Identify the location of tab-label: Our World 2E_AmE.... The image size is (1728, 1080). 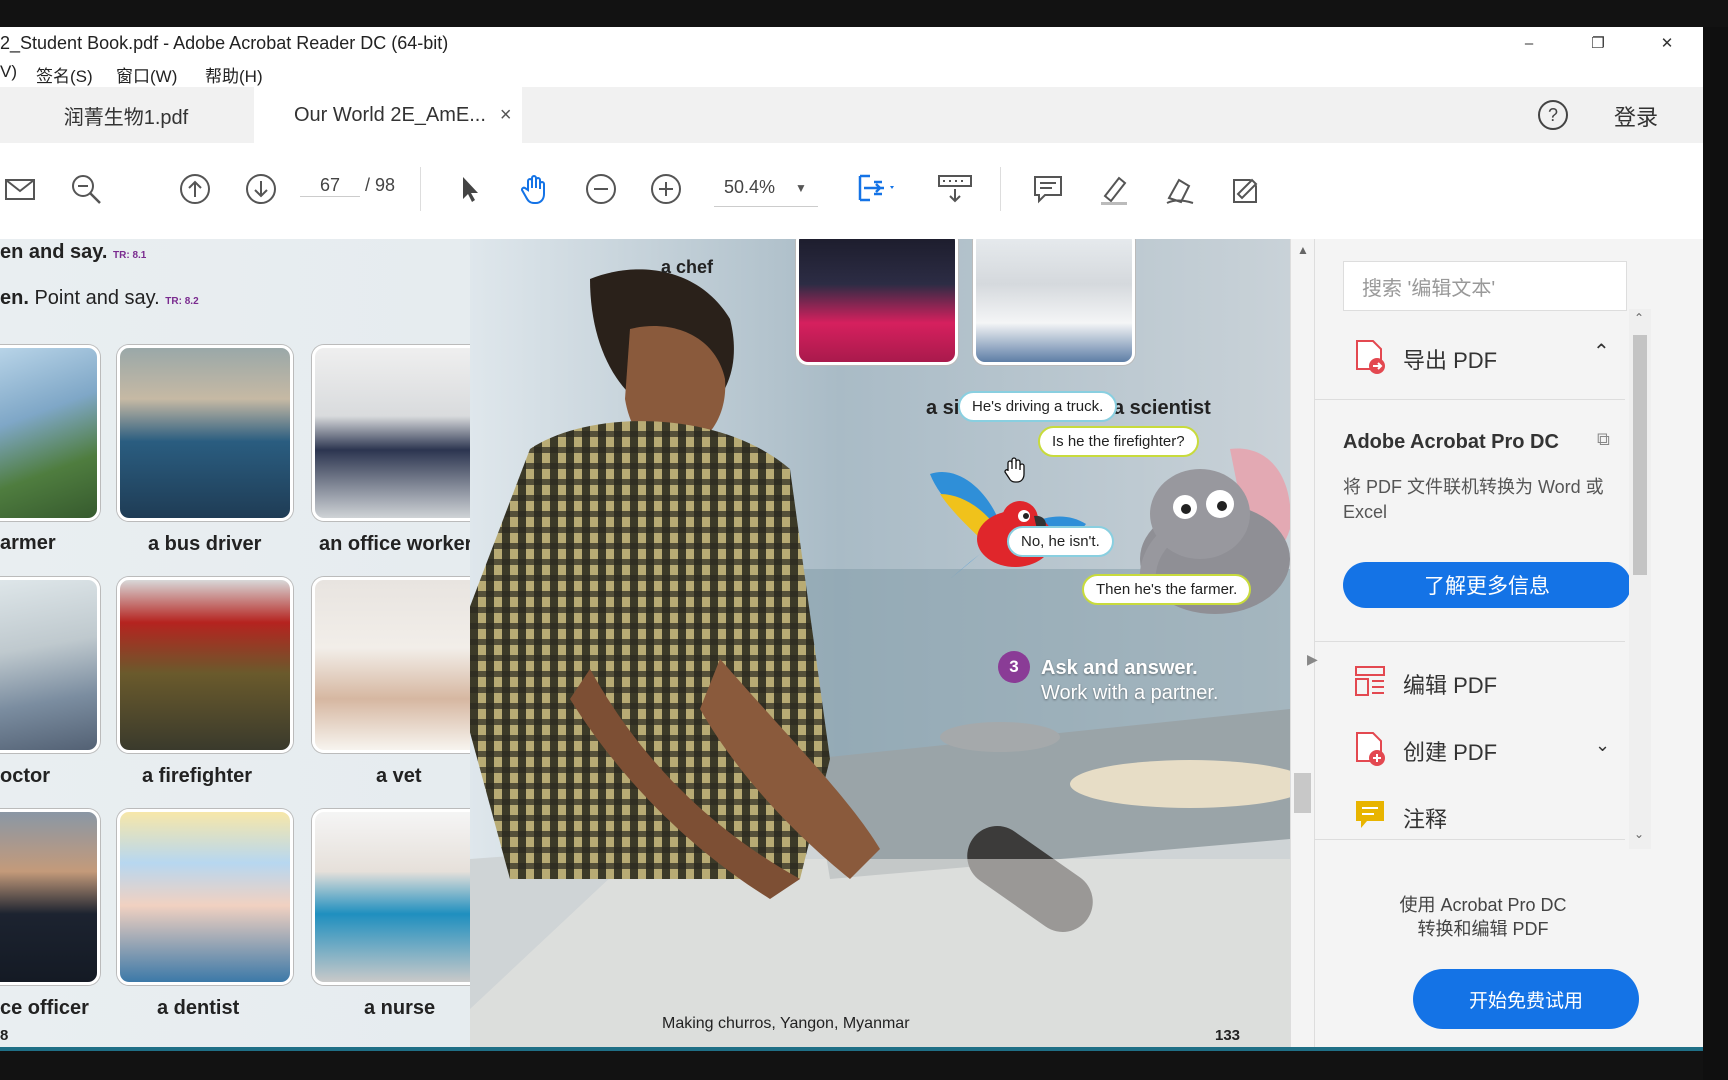
(390, 114).